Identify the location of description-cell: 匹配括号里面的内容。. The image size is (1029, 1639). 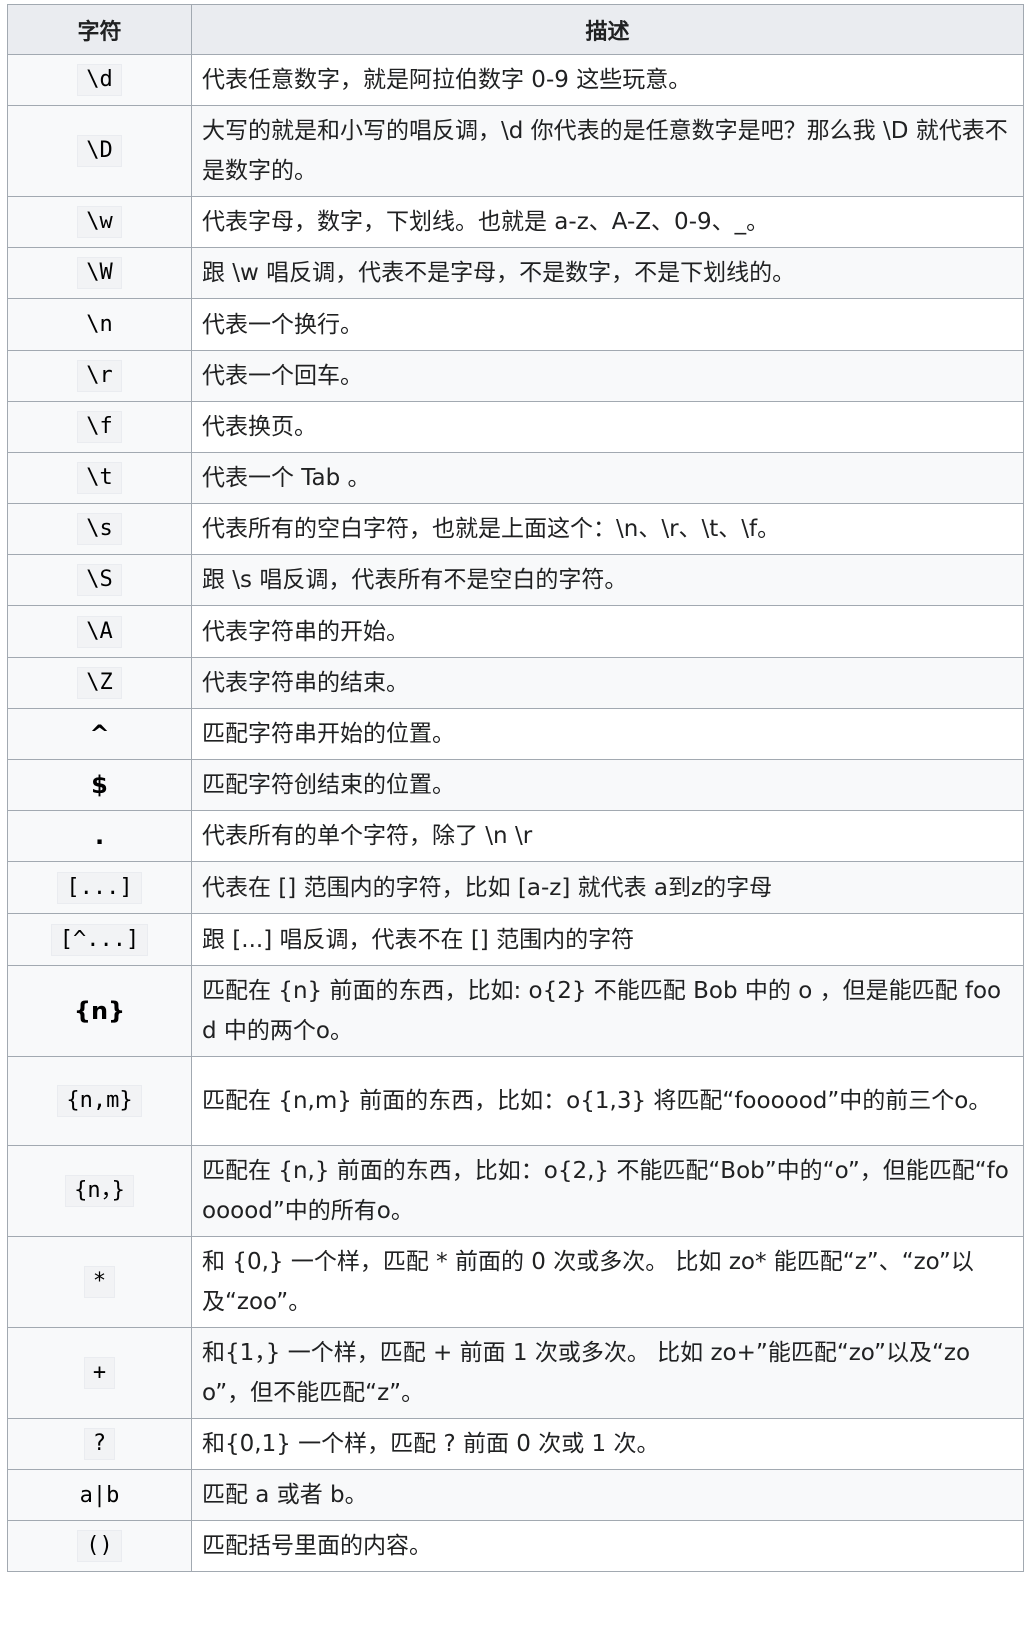
(607, 1546).